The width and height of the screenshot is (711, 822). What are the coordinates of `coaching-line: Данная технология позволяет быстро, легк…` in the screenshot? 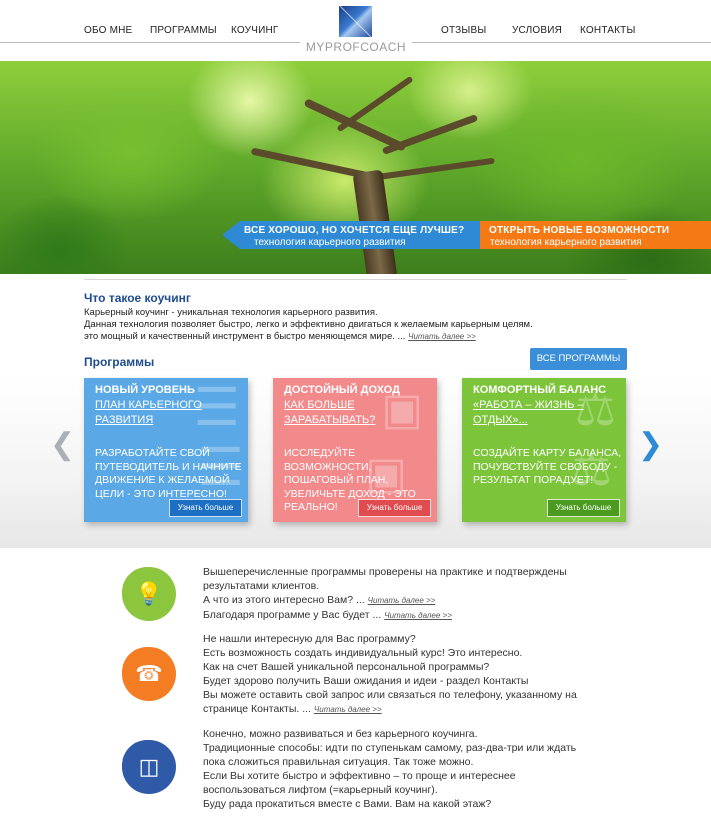 It's located at (308, 324).